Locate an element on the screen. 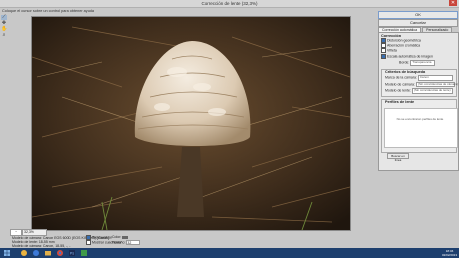 Image resolution: width=459 pixels, height=258 pixels. camera-make-select: Canon is located at coordinates (435, 78).